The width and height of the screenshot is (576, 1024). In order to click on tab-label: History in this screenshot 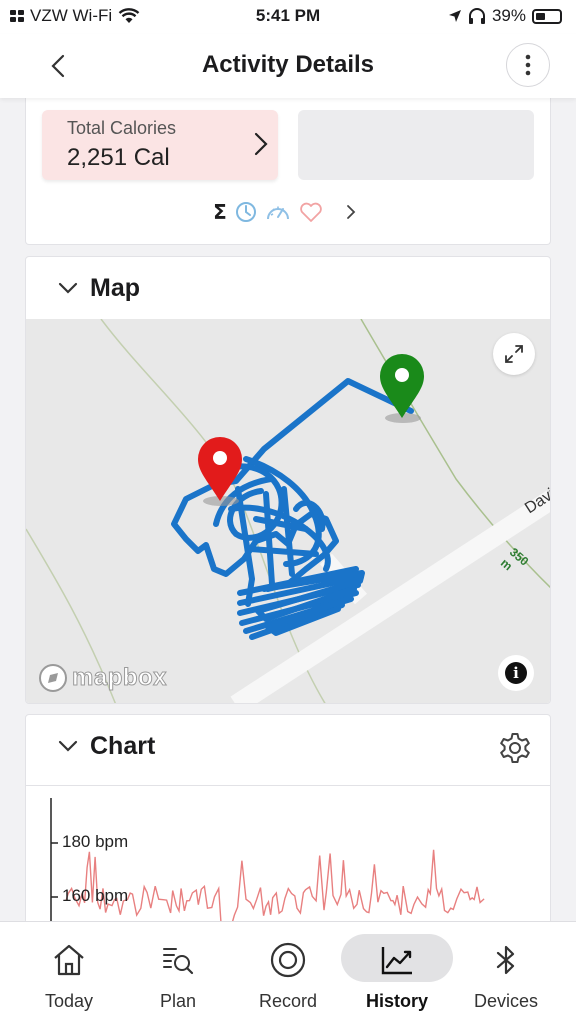, I will do `click(396, 1001)`.